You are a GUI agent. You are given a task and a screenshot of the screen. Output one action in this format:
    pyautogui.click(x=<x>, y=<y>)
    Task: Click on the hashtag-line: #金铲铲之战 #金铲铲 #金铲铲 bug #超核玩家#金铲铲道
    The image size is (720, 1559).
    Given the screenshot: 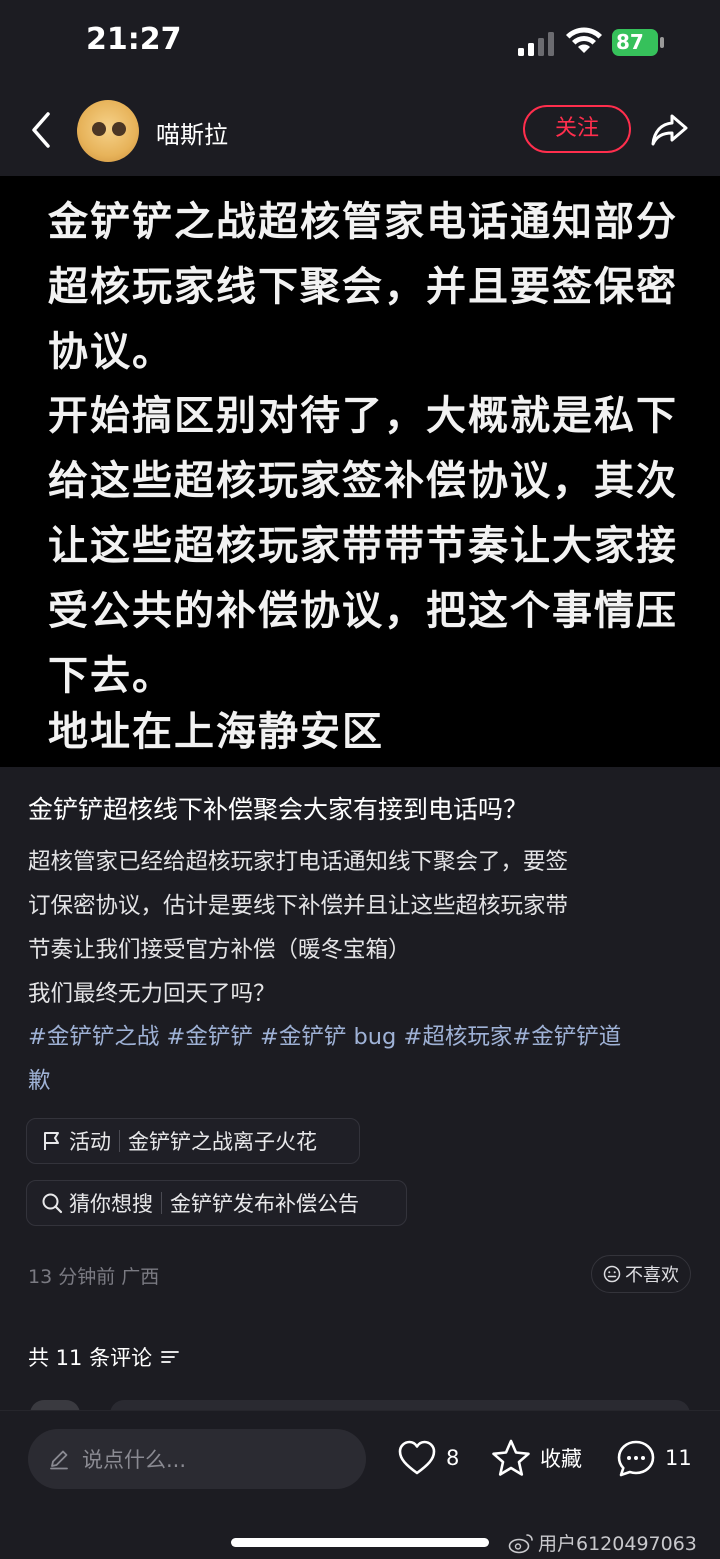 What is the action you would take?
    pyautogui.click(x=363, y=1037)
    